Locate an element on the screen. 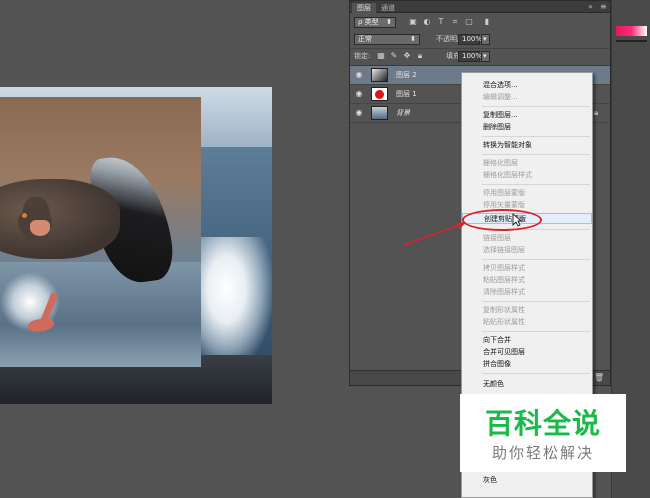  watermark-logo: 百科全说 助你轻松解决 is located at coordinates (543, 433).